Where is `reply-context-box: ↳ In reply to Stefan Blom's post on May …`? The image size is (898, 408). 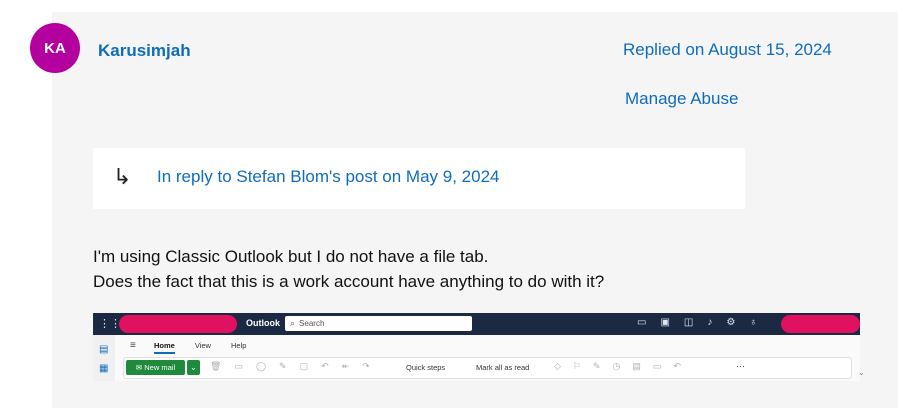
reply-context-box: ↳ In reply to Stefan Blom's post on May … is located at coordinates (419, 178).